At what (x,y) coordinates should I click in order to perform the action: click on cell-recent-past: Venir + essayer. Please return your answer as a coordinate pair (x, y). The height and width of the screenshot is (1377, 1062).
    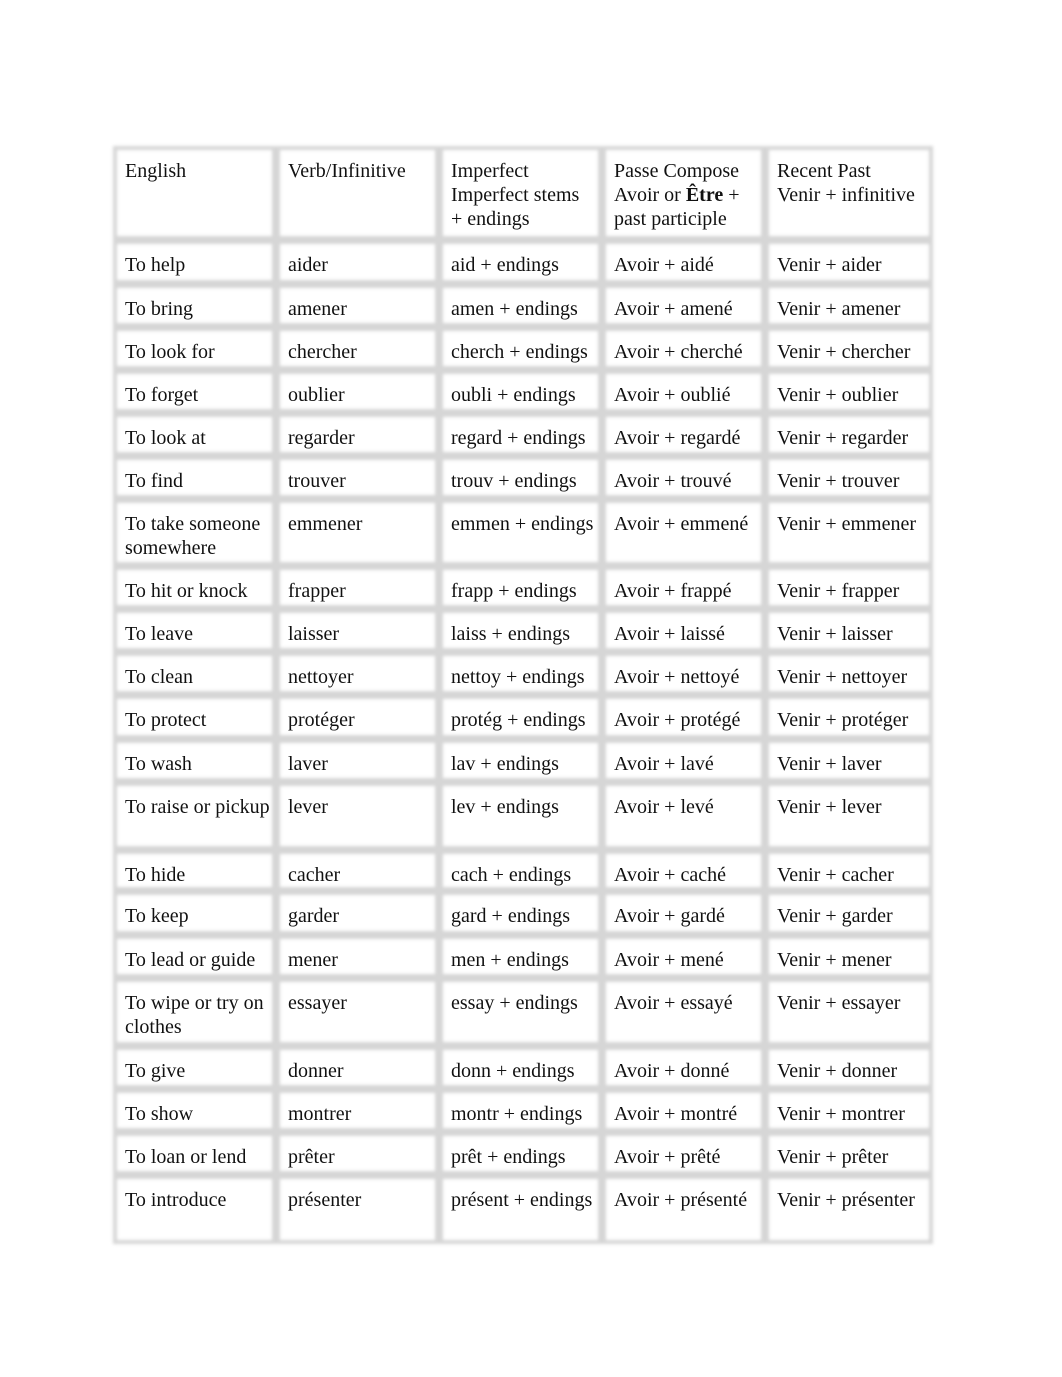
    Looking at the image, I should click on (839, 1003).